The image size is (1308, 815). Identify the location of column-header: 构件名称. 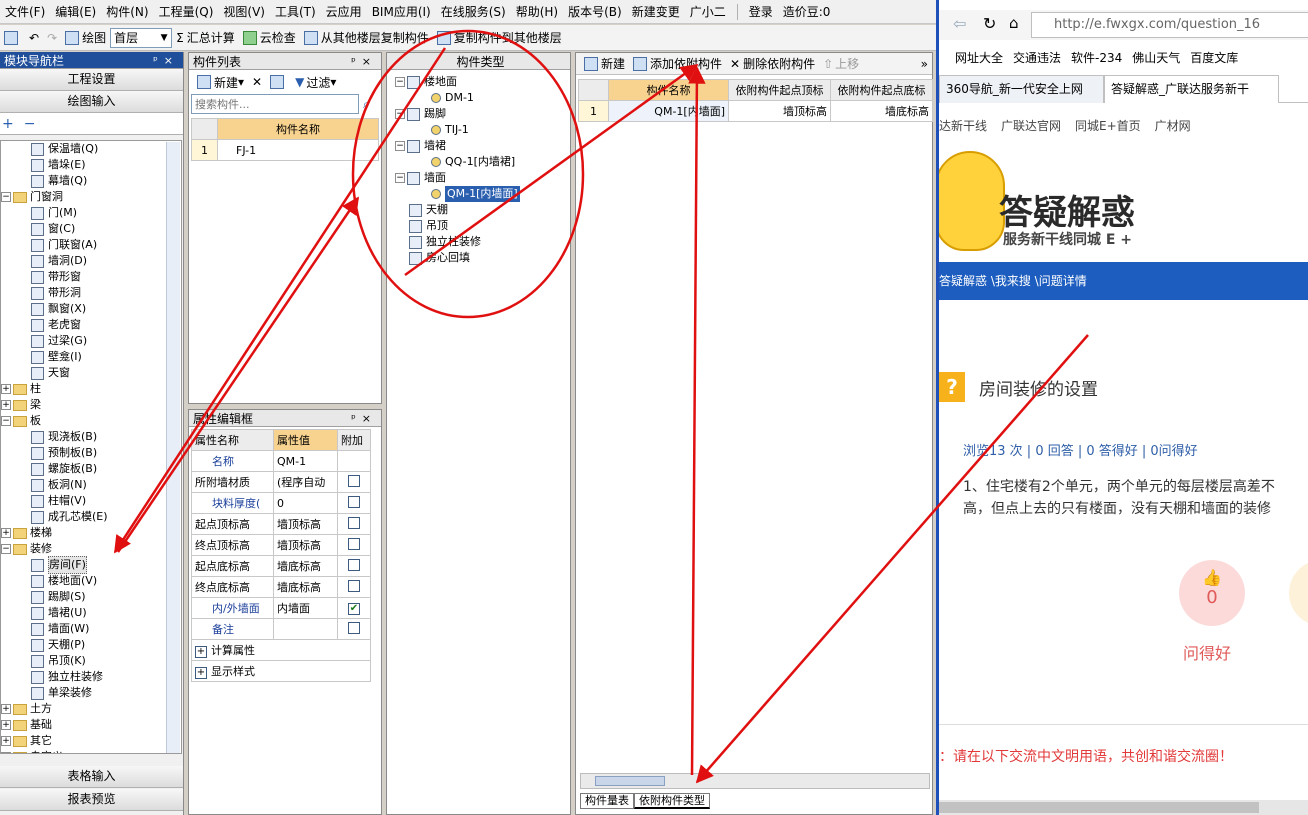
(298, 129).